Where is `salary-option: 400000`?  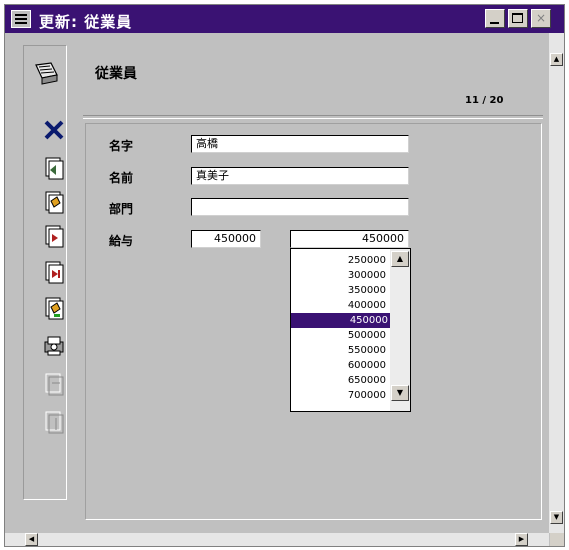 salary-option: 400000 is located at coordinates (339, 305).